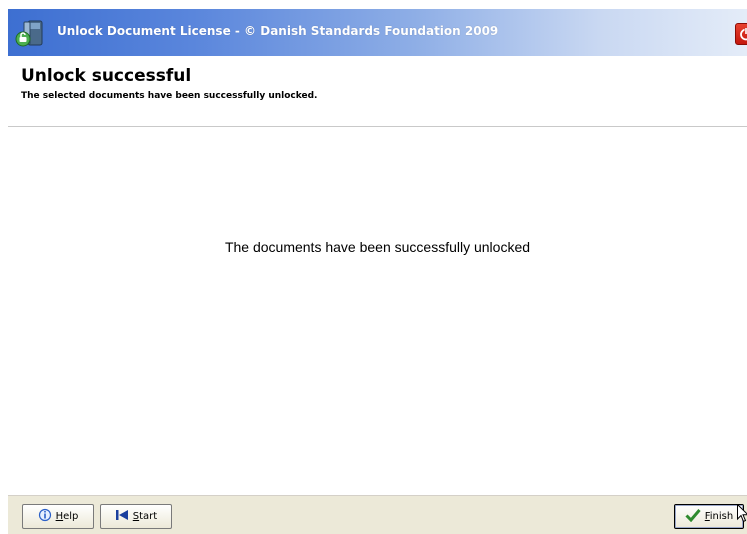  What do you see at coordinates (693, 516) in the screenshot?
I see `checkmark-icon` at bounding box center [693, 516].